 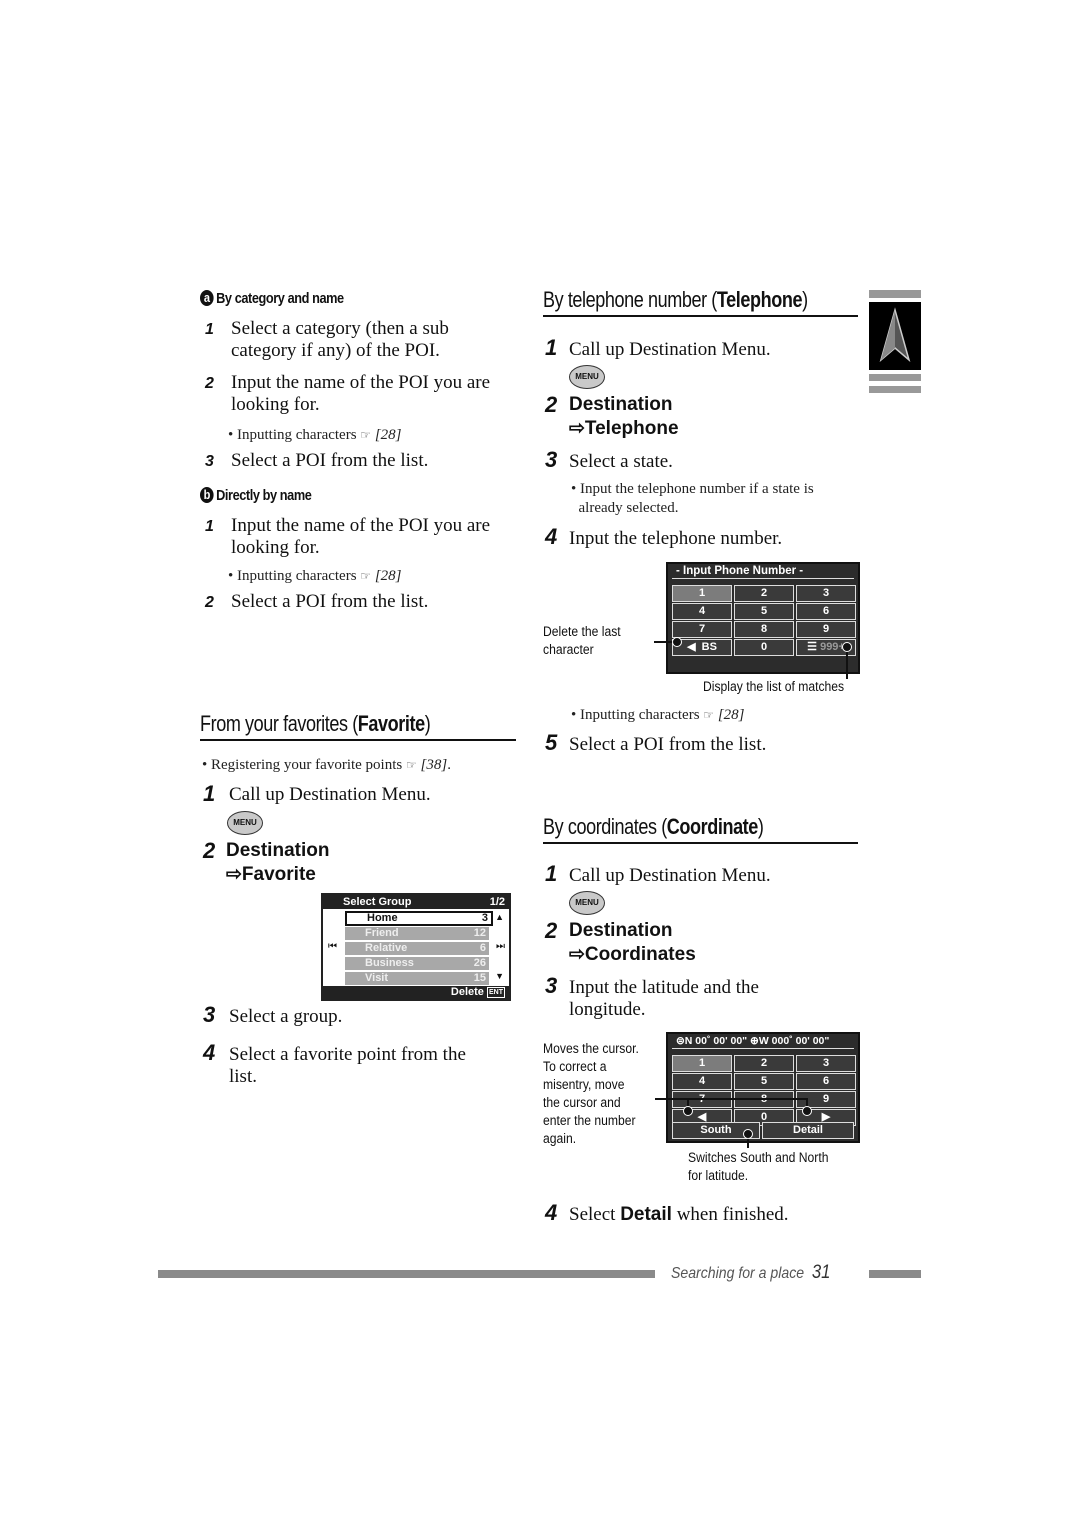 I want to click on skip-forward-icon: ⏭, so click(x=500, y=946).